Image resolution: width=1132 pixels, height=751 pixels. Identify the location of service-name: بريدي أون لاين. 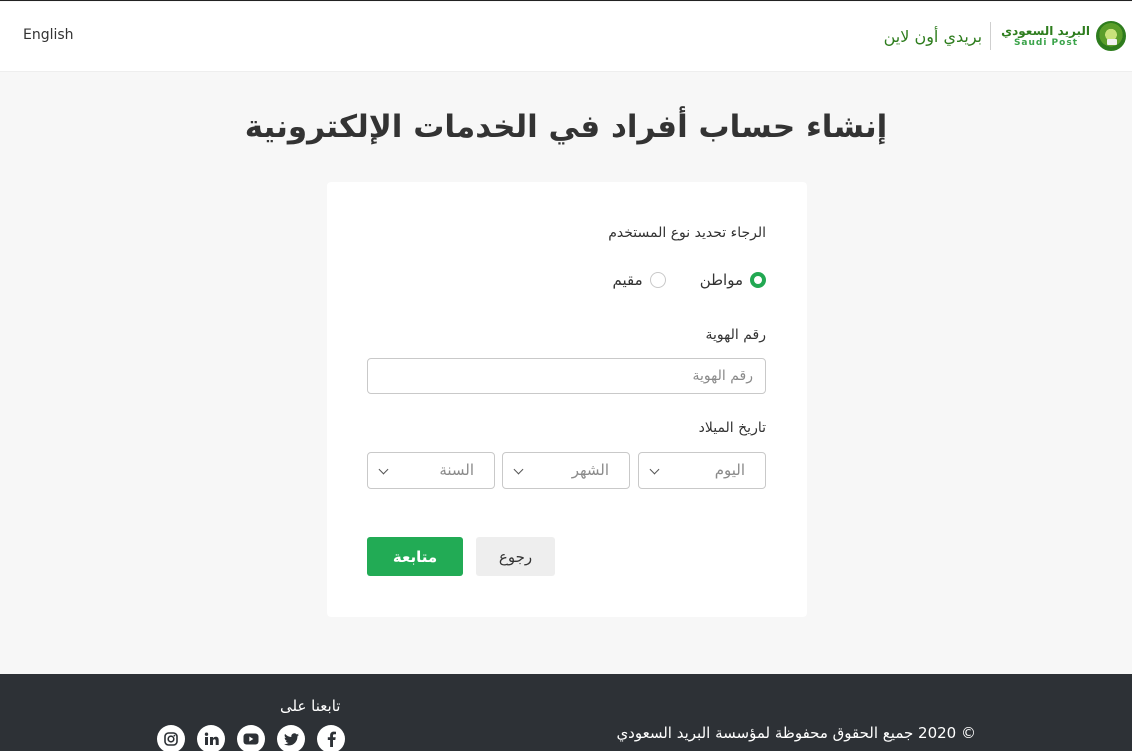
(933, 36).